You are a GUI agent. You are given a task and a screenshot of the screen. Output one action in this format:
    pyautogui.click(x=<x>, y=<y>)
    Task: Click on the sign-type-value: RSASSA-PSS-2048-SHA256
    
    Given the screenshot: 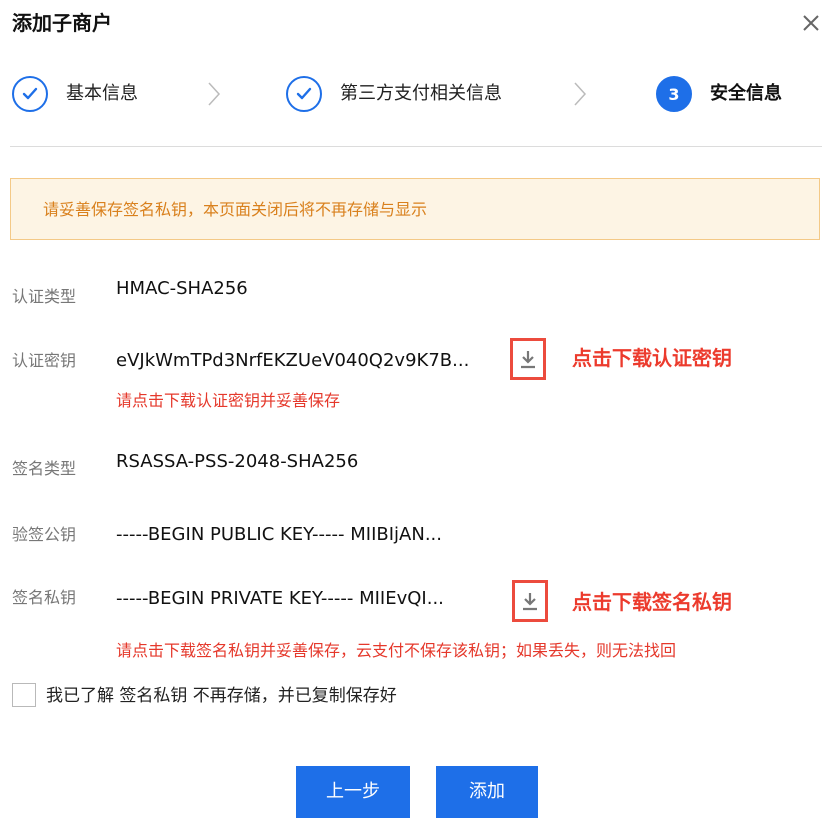 What is the action you would take?
    pyautogui.click(x=237, y=461)
    